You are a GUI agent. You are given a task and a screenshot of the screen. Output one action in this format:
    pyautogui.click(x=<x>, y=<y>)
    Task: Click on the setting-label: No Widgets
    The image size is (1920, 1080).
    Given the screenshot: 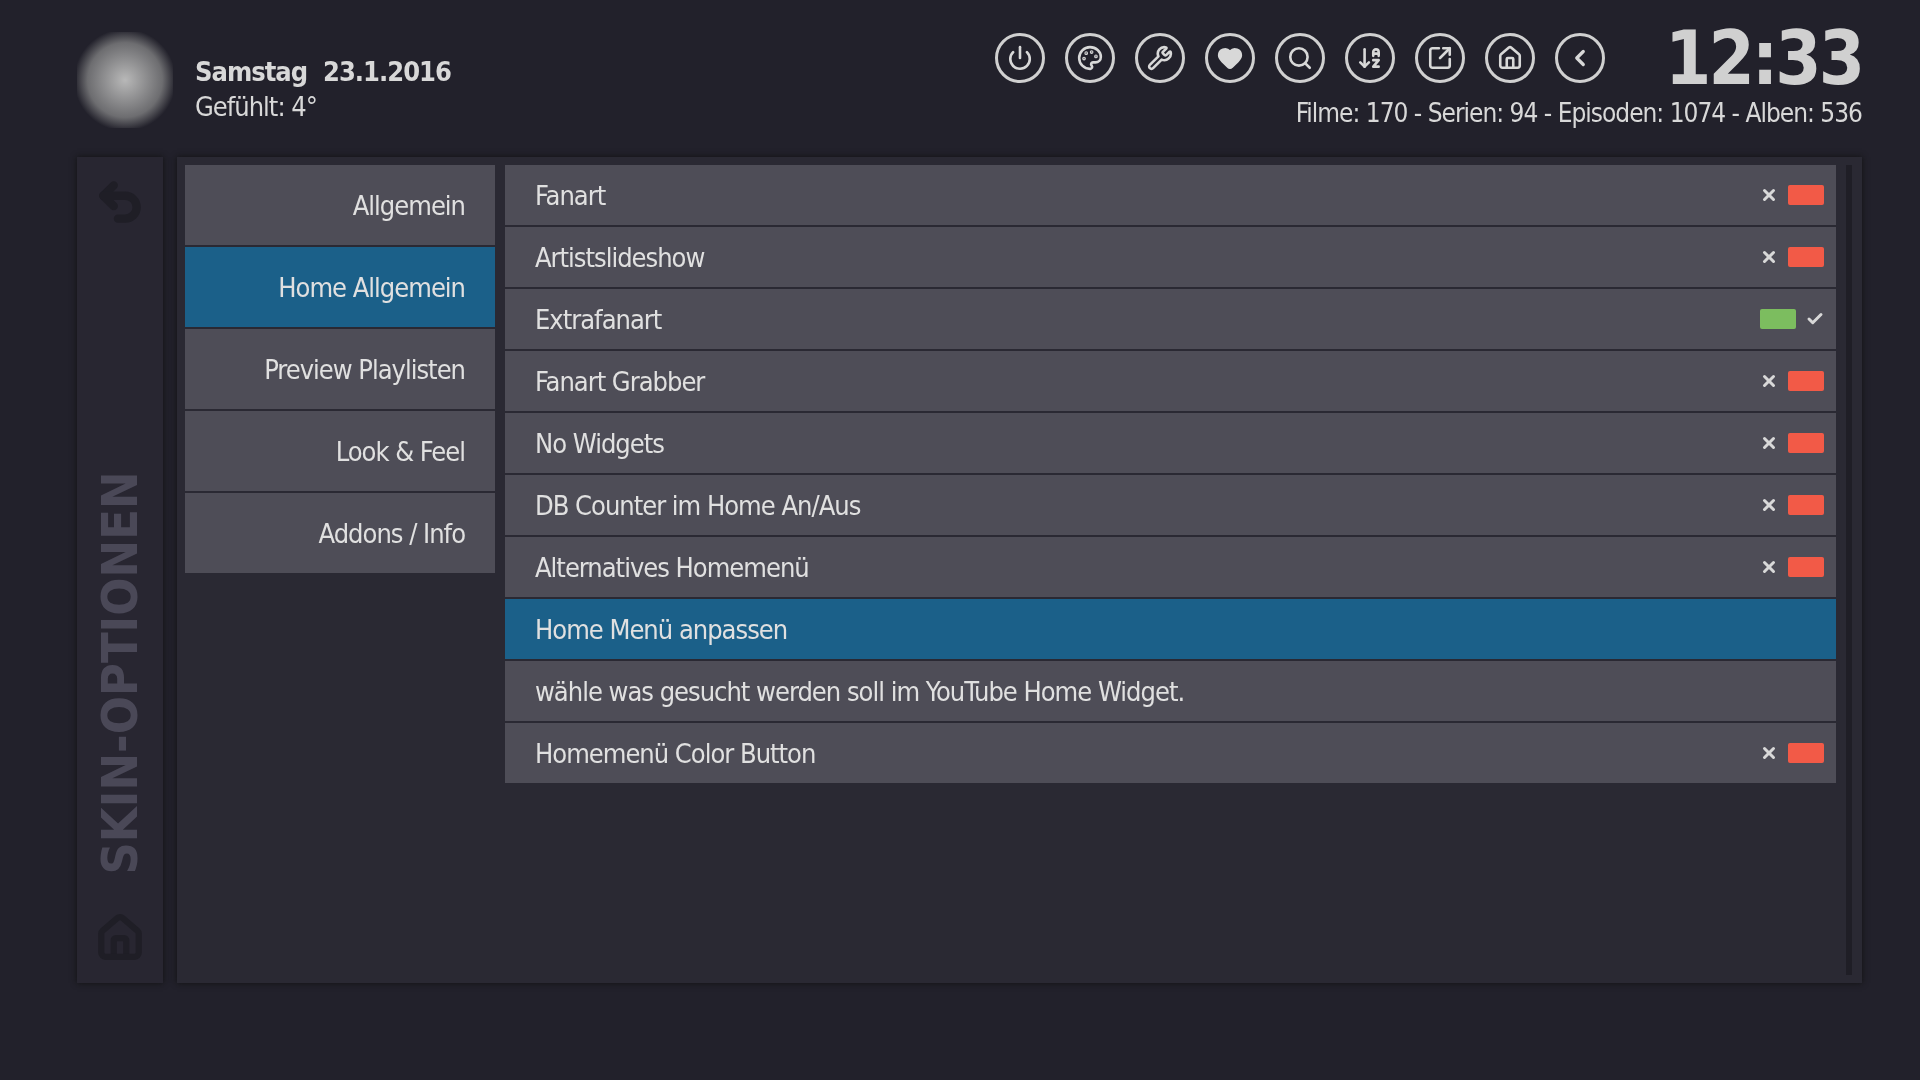 What is the action you would take?
    pyautogui.click(x=599, y=443)
    